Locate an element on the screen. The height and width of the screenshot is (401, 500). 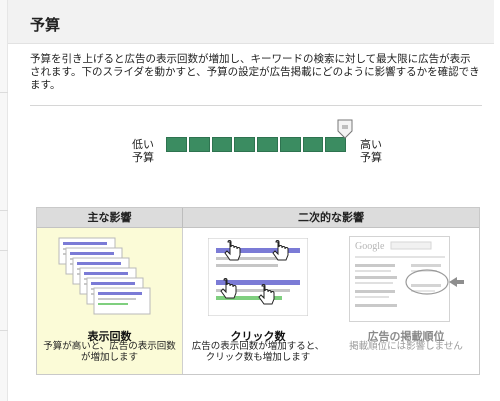
slider-high-label-line2: 予算 is located at coordinates (371, 157).